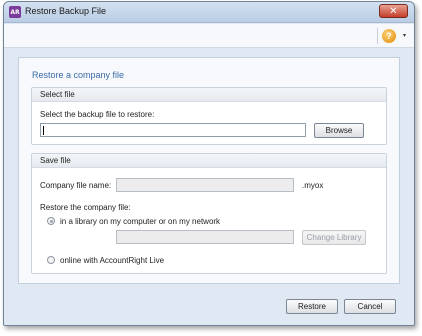 This screenshot has width=422, height=336. What do you see at coordinates (377, 36) in the screenshot?
I see `toolbar-divider` at bounding box center [377, 36].